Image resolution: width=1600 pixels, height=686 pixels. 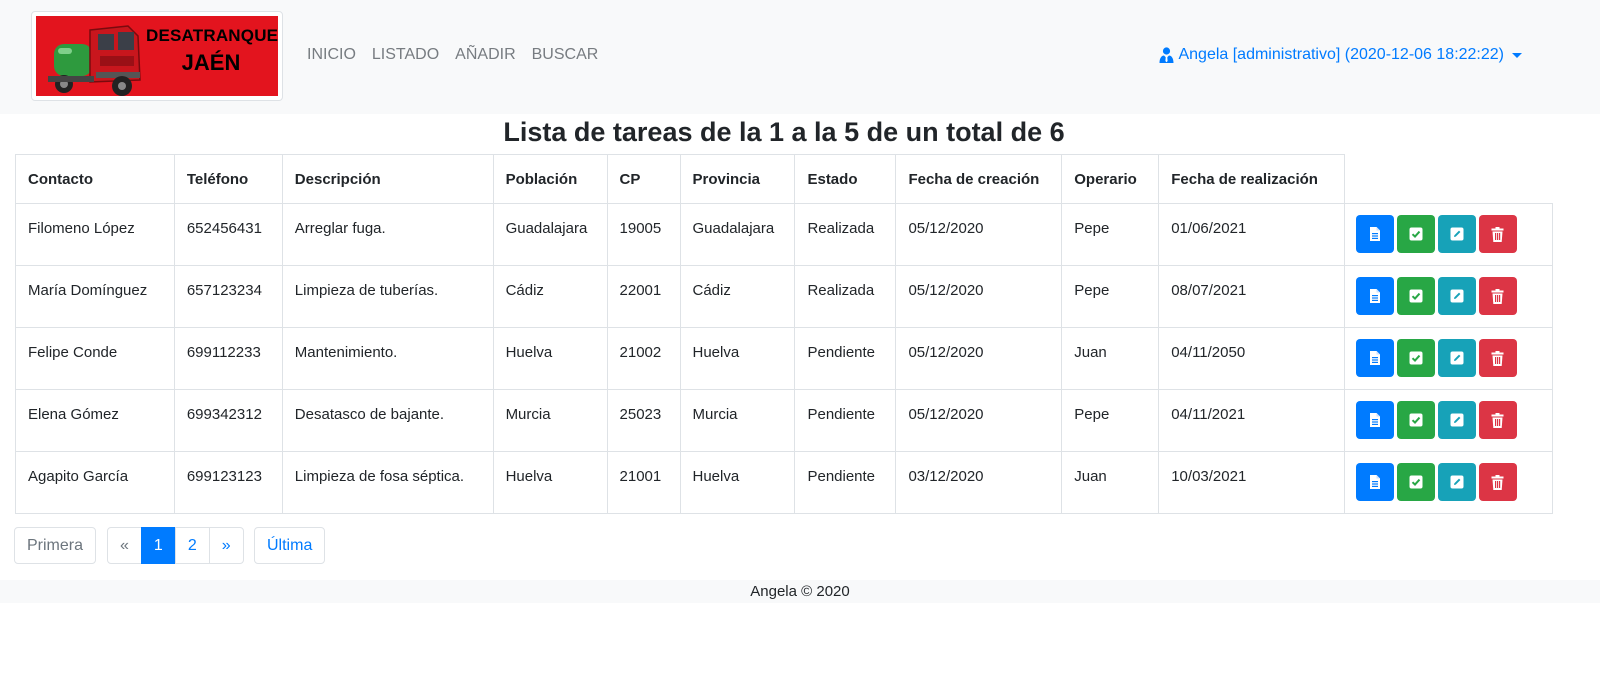 I want to click on cell-provincia: Cádiz, so click(x=737, y=296).